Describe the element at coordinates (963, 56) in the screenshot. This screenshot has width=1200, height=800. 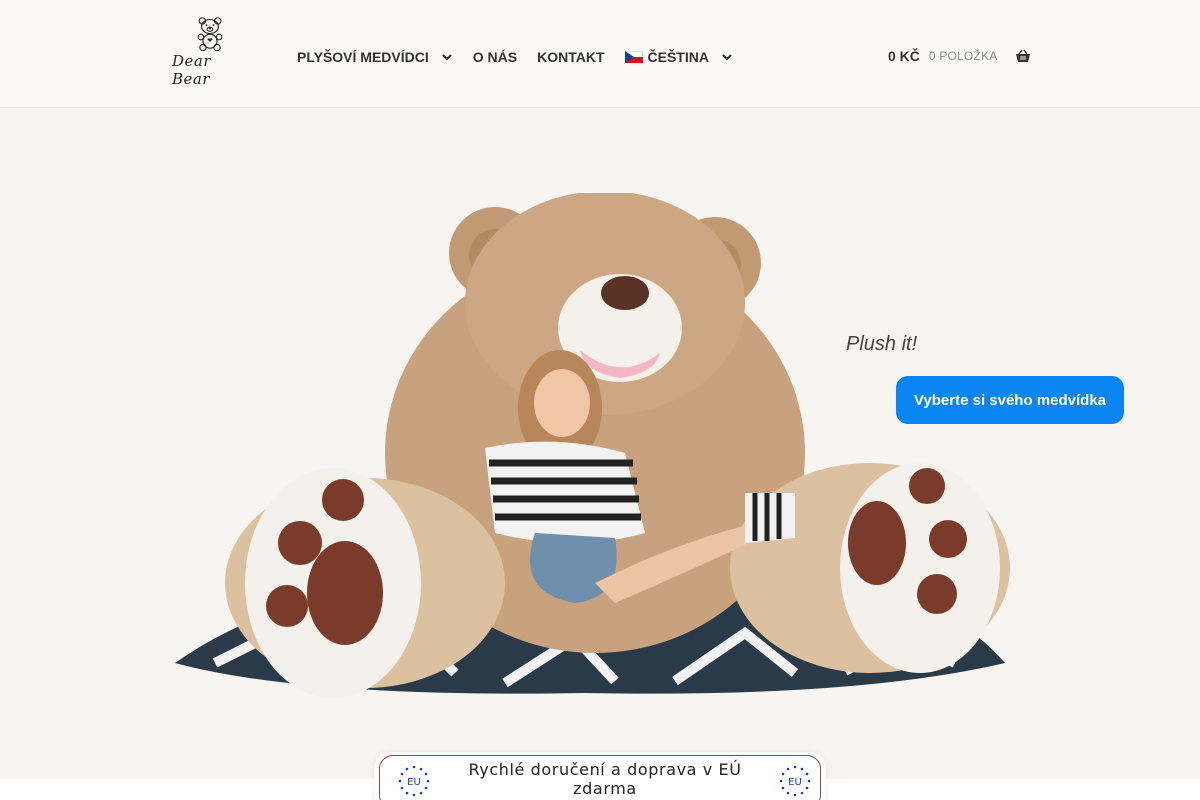
I see `cart-item-count: 0 POLOŽKA` at that location.